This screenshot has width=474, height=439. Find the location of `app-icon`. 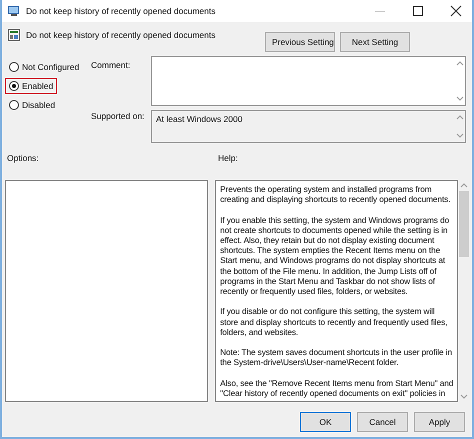

app-icon is located at coordinates (14, 11).